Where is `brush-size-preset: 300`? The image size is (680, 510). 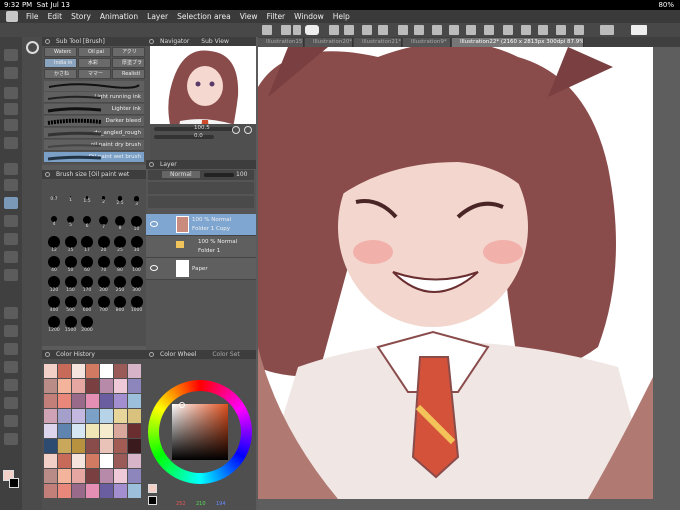
brush-size-preset: 300 is located at coordinates (137, 284).